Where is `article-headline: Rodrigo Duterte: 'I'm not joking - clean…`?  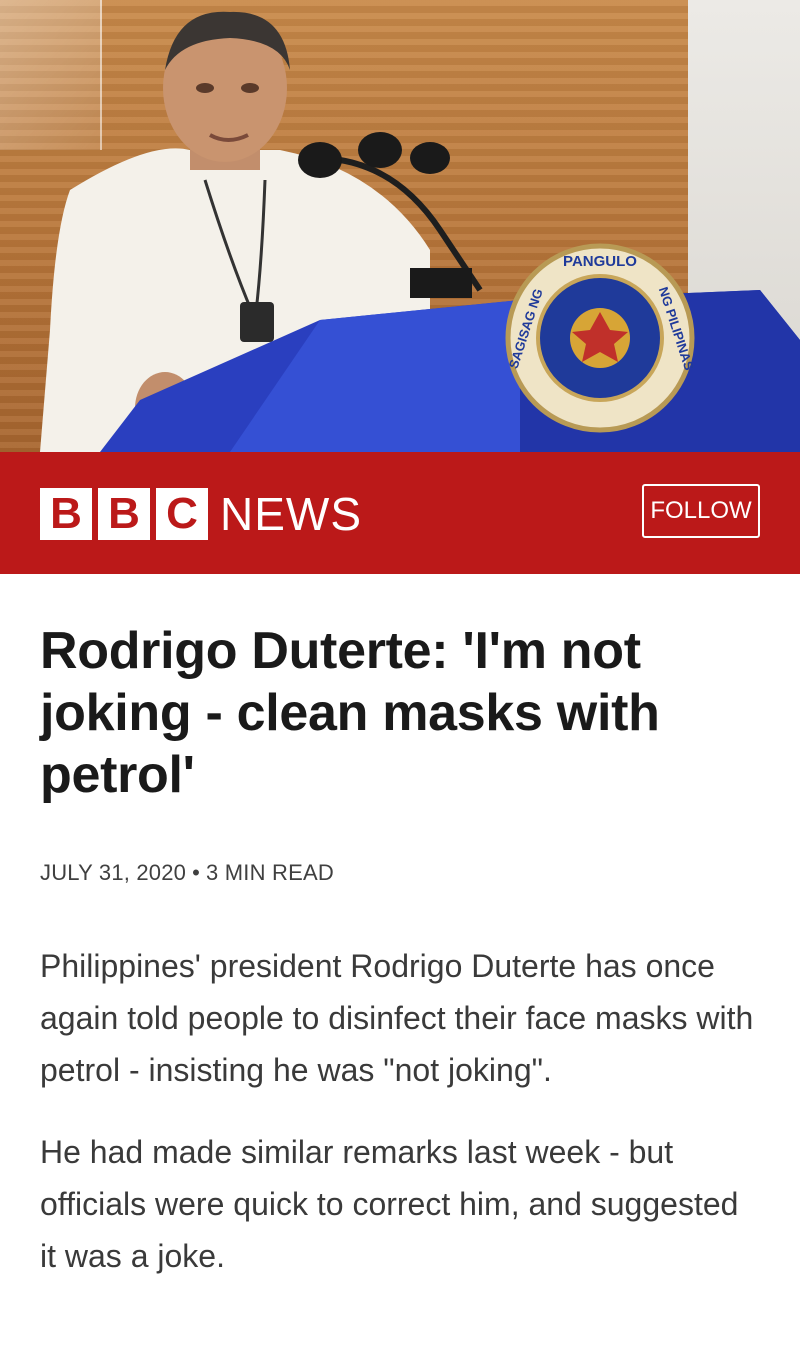 article-headline: Rodrigo Duterte: 'I'm not joking - clean… is located at coordinates (350, 713).